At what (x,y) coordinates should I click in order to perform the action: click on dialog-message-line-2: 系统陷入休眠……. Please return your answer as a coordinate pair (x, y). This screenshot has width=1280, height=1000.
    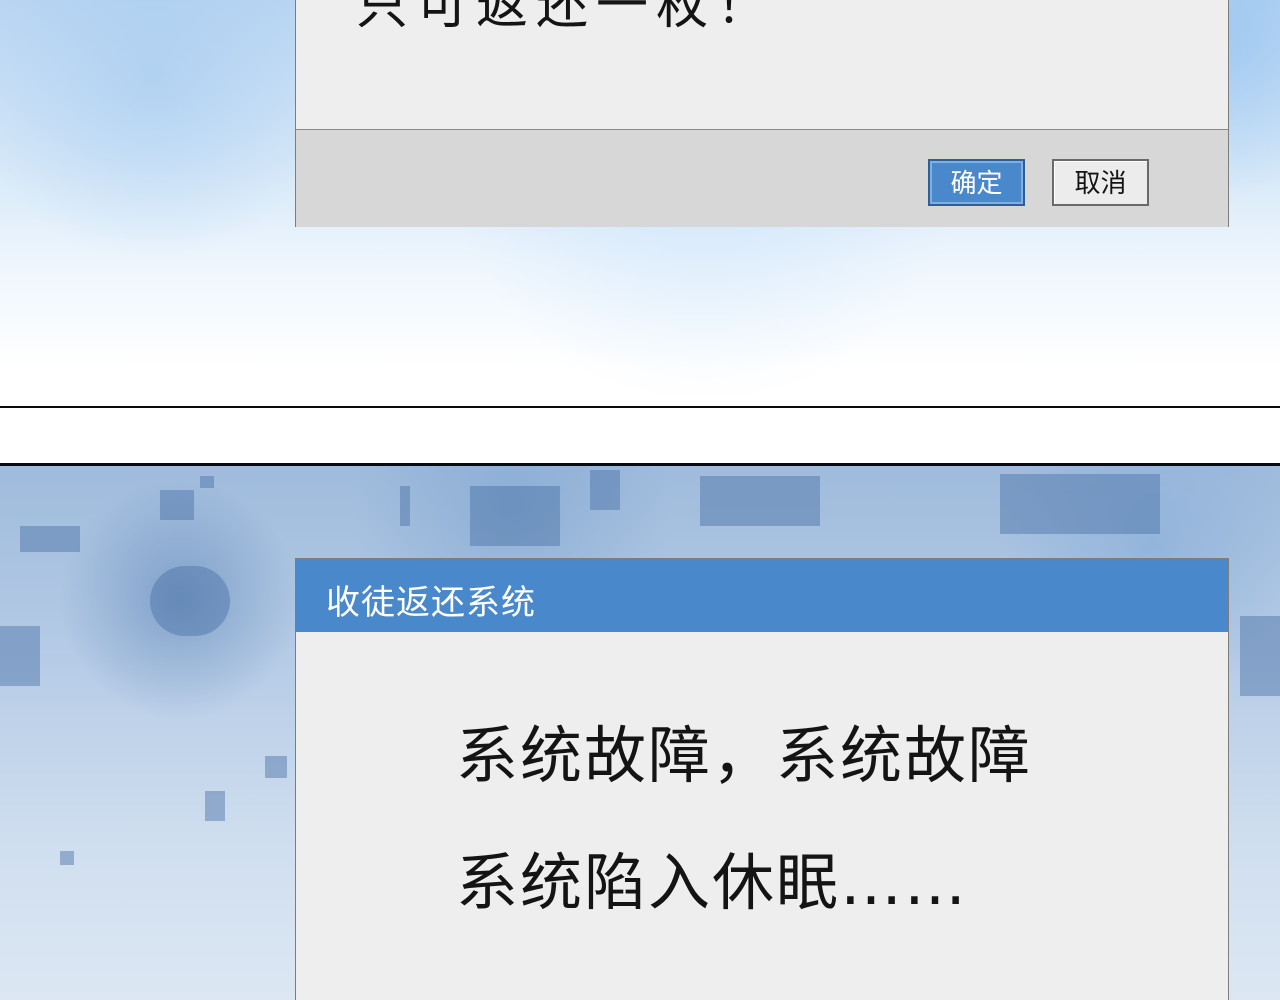
    Looking at the image, I should click on (712, 882).